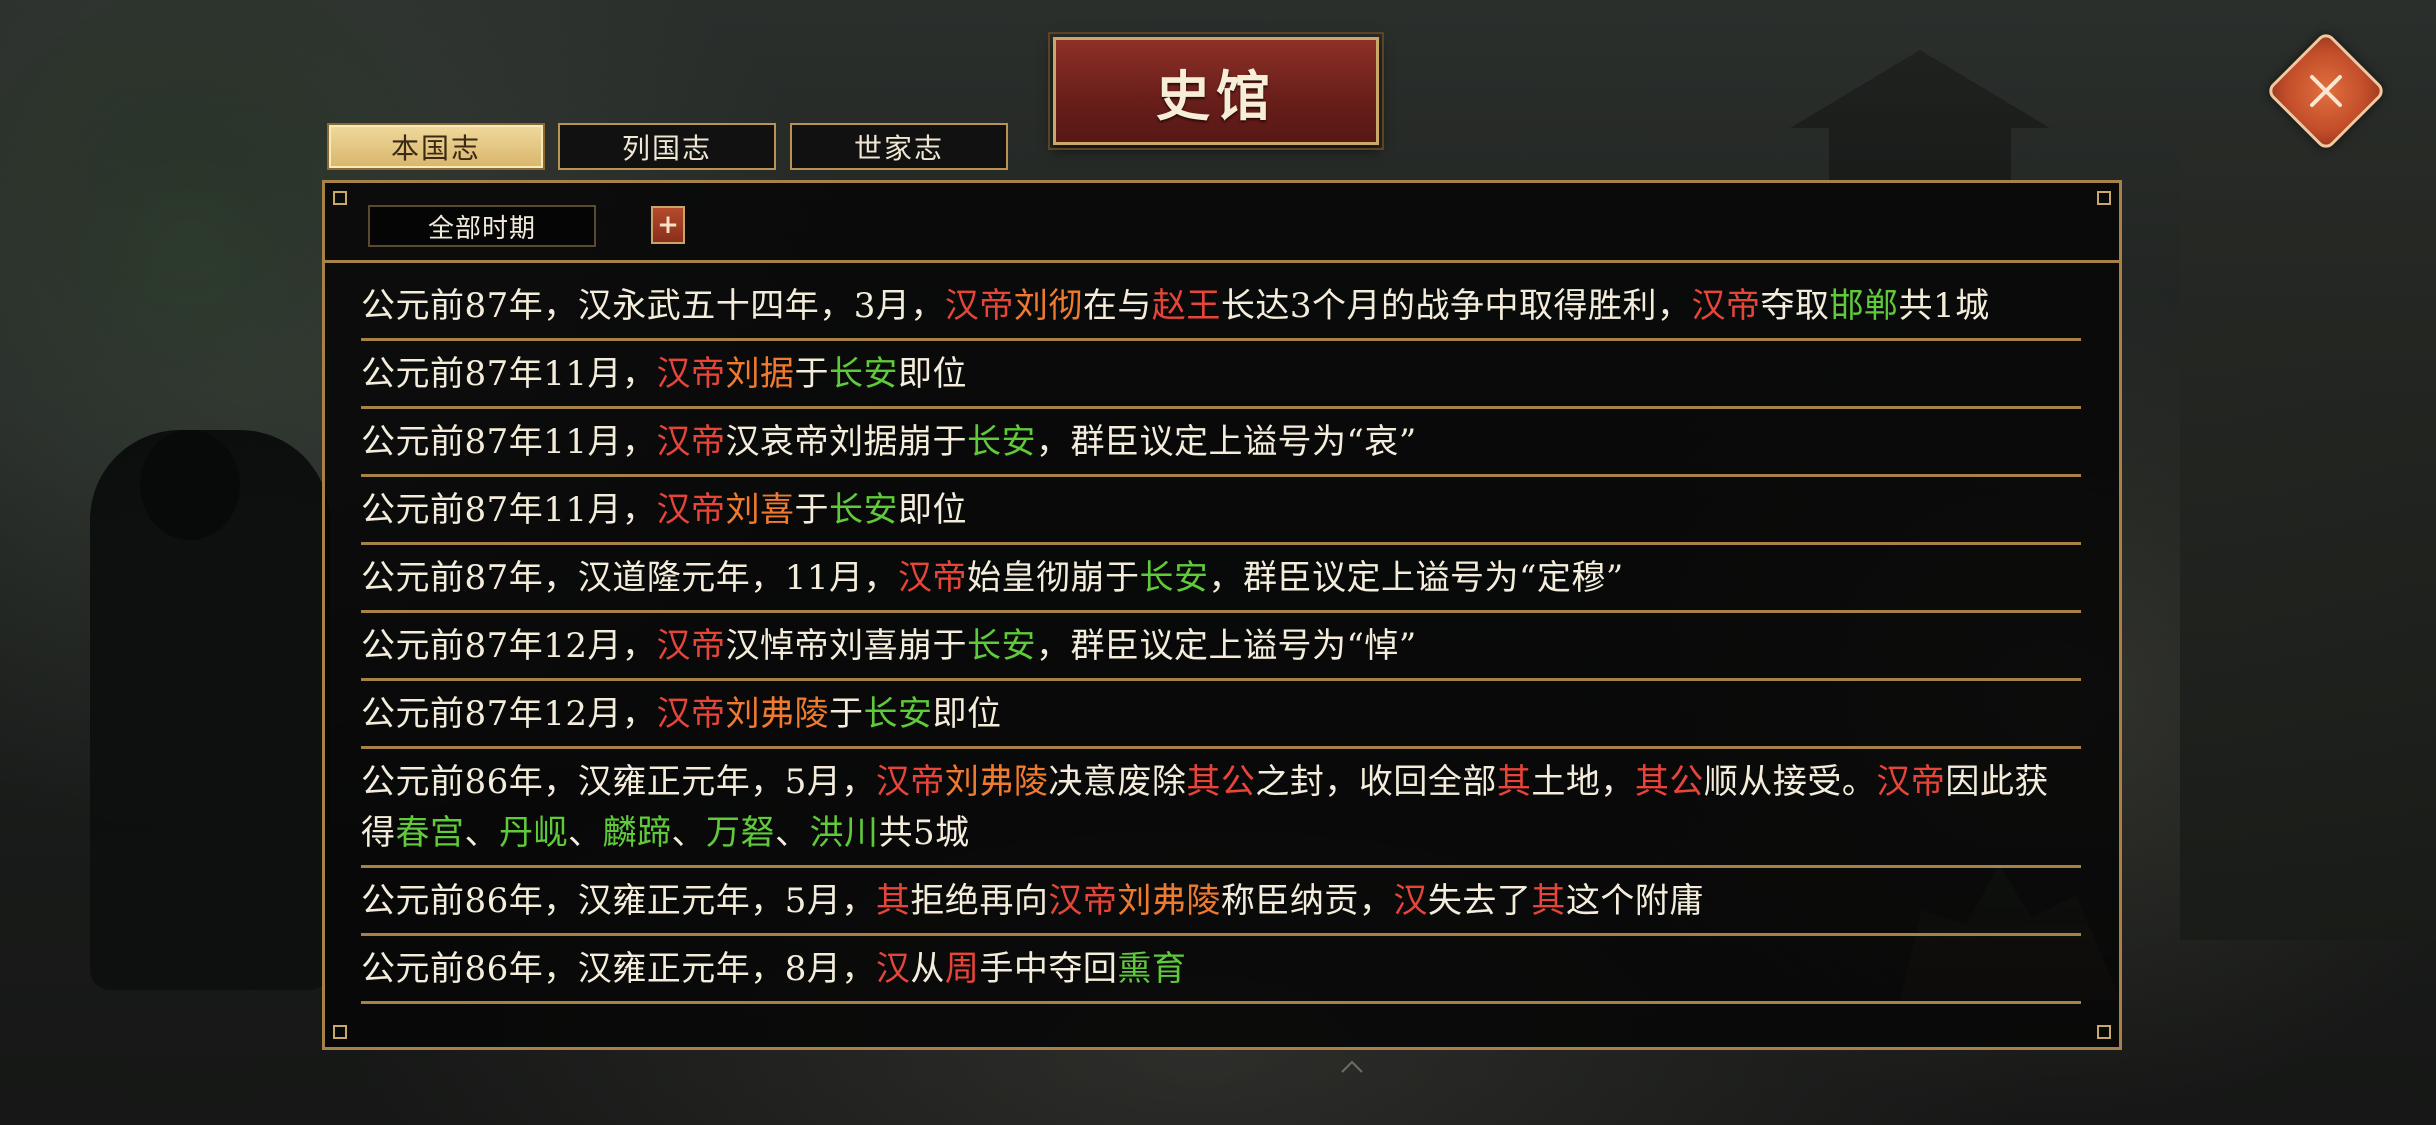 The width and height of the screenshot is (2436, 1125). What do you see at coordinates (1795, 306) in the screenshot?
I see `record-segment: 夺取` at bounding box center [1795, 306].